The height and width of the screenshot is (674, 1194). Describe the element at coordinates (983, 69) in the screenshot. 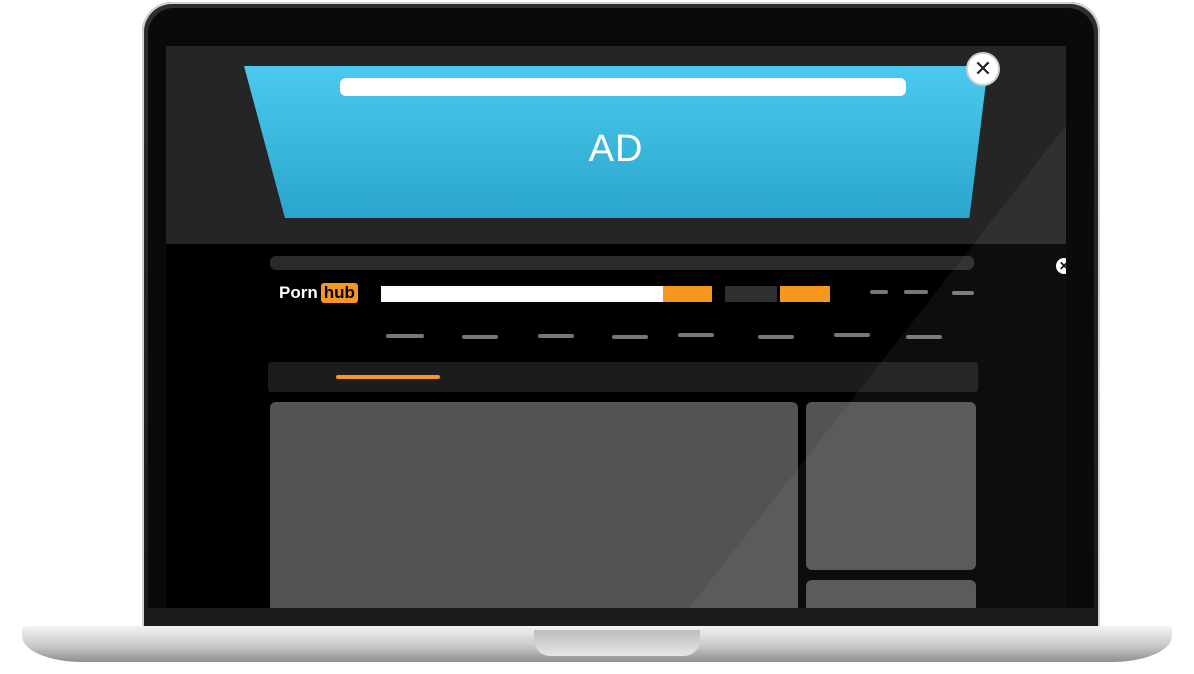

I see `ad-close-icon: ✕` at that location.